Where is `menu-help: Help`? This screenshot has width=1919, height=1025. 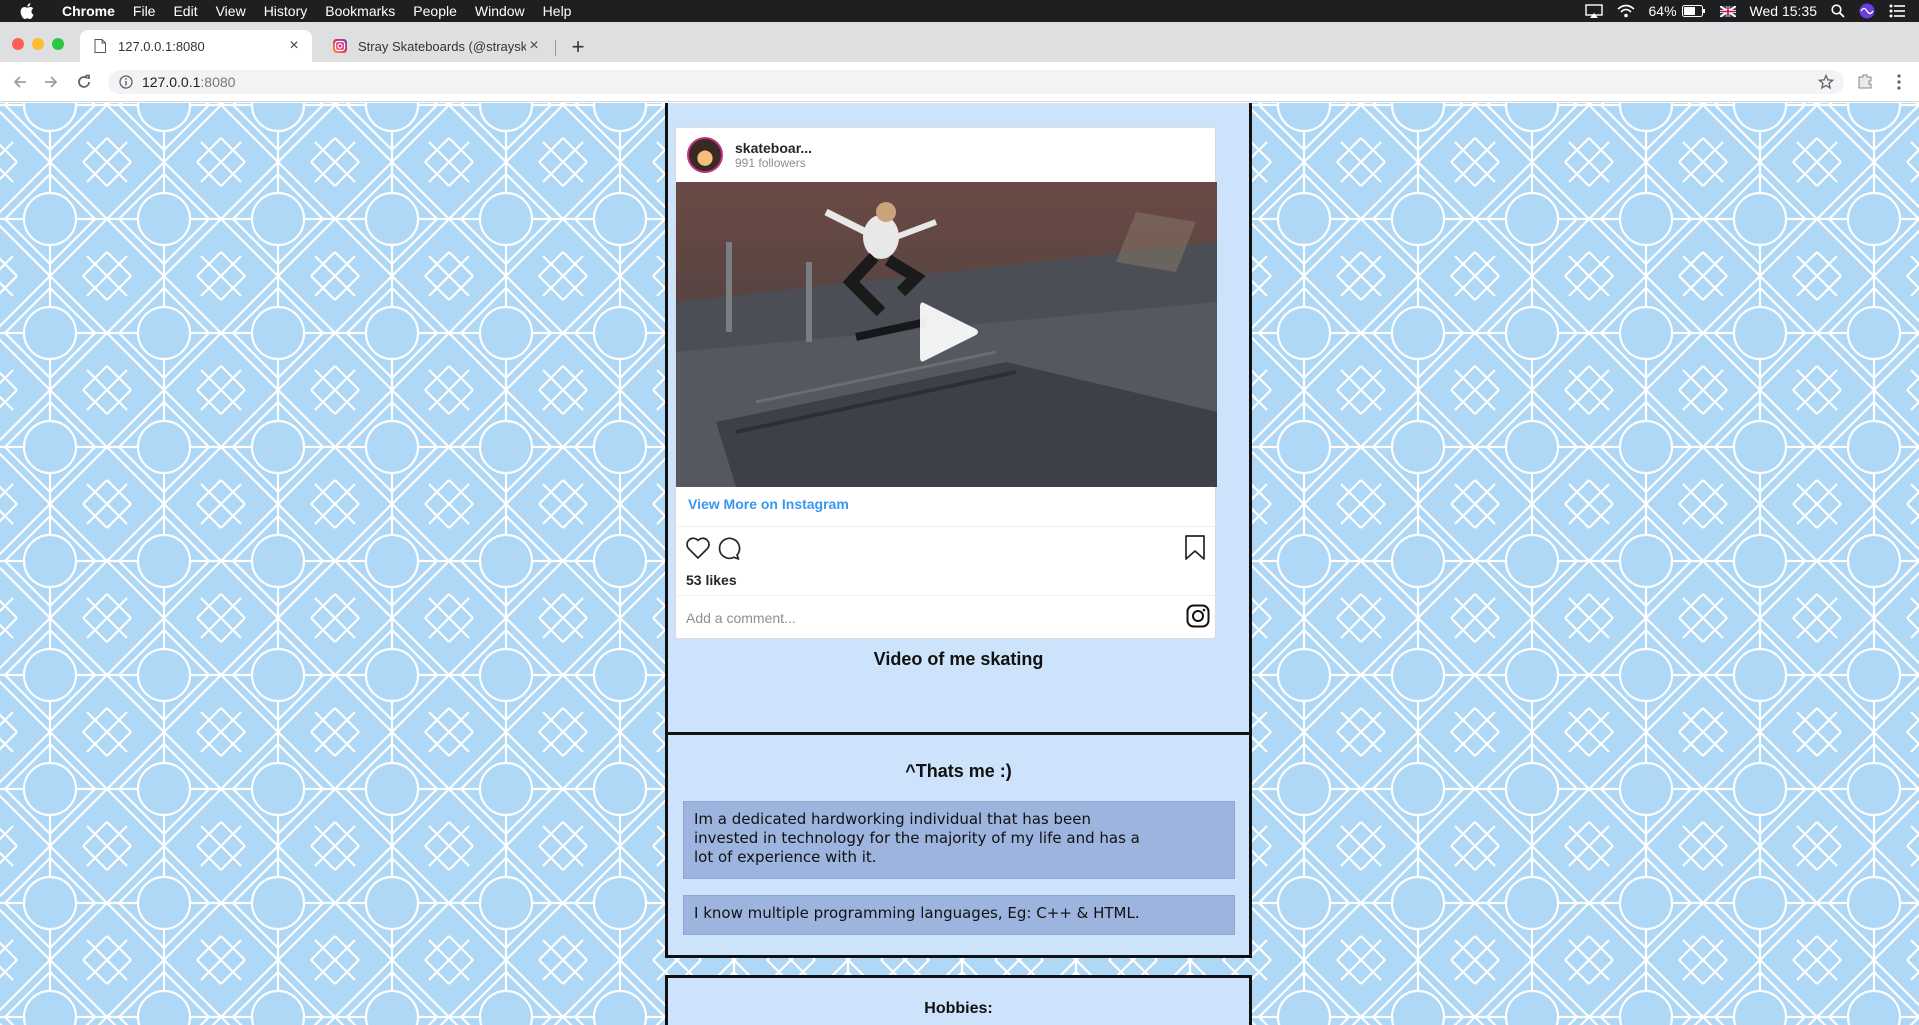 menu-help: Help is located at coordinates (557, 11).